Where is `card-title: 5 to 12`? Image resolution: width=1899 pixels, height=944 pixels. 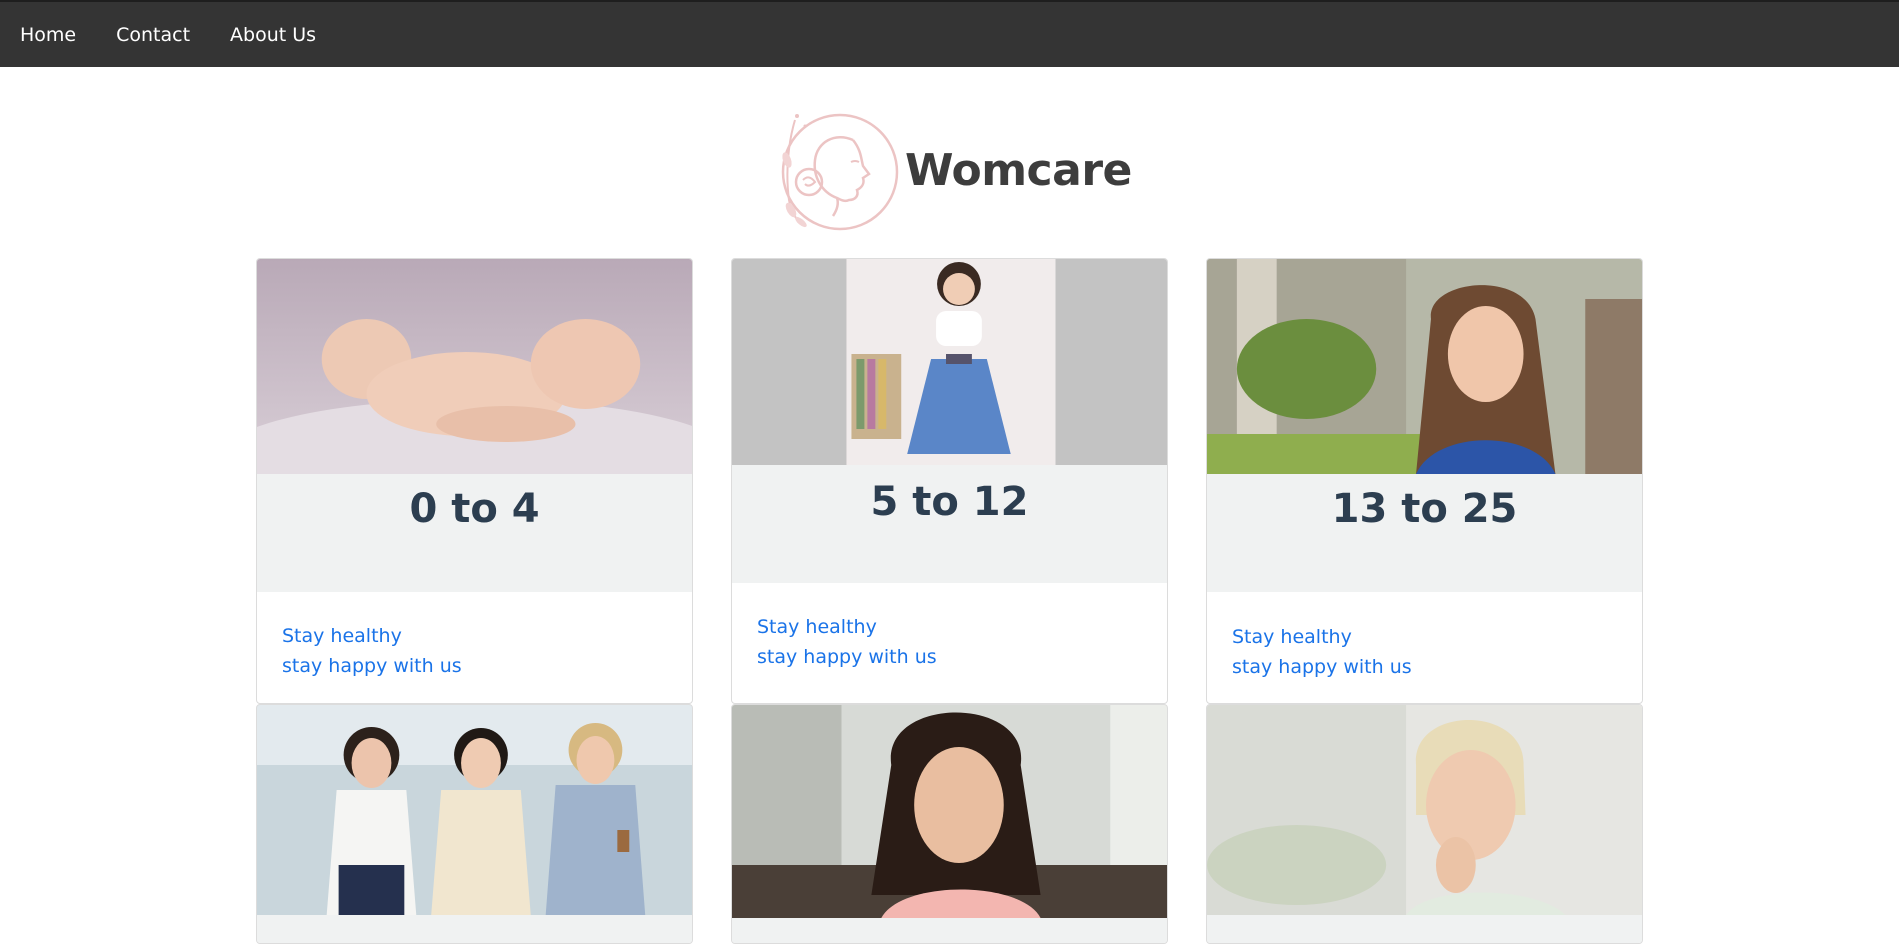 card-title: 5 to 12 is located at coordinates (949, 502).